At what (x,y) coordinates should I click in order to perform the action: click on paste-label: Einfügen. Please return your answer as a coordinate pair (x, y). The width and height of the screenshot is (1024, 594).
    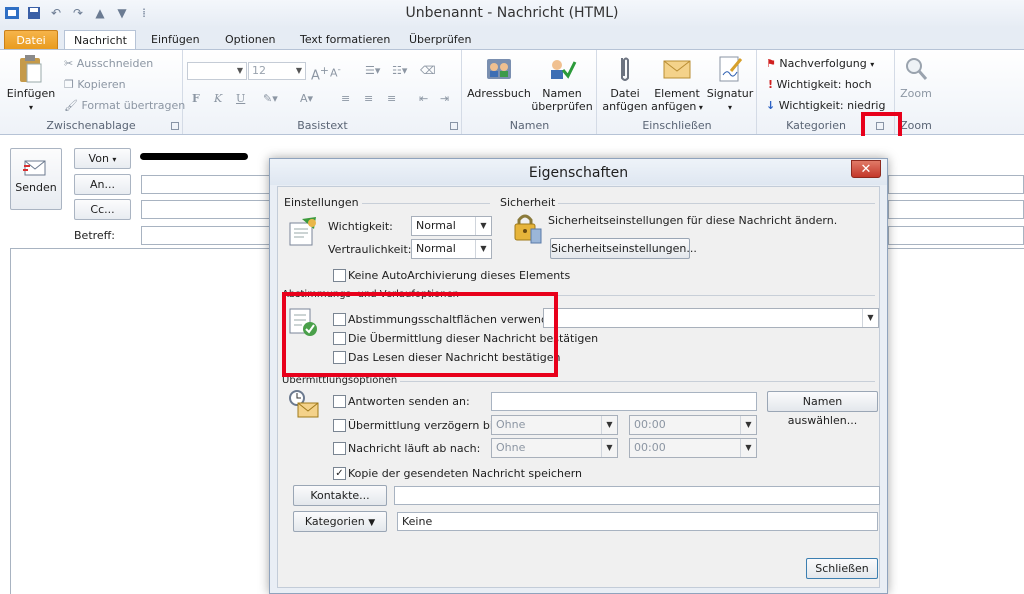
    Looking at the image, I should click on (31, 93).